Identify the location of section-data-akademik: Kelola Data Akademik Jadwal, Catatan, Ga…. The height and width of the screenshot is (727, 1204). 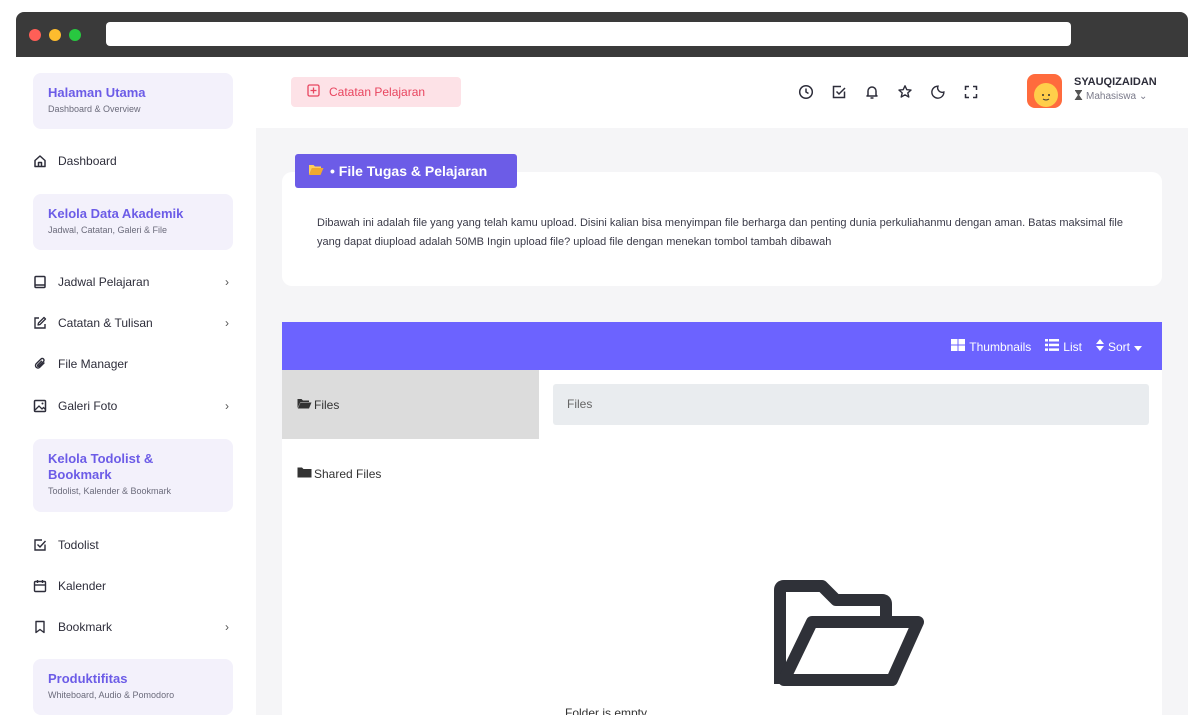
(133, 222).